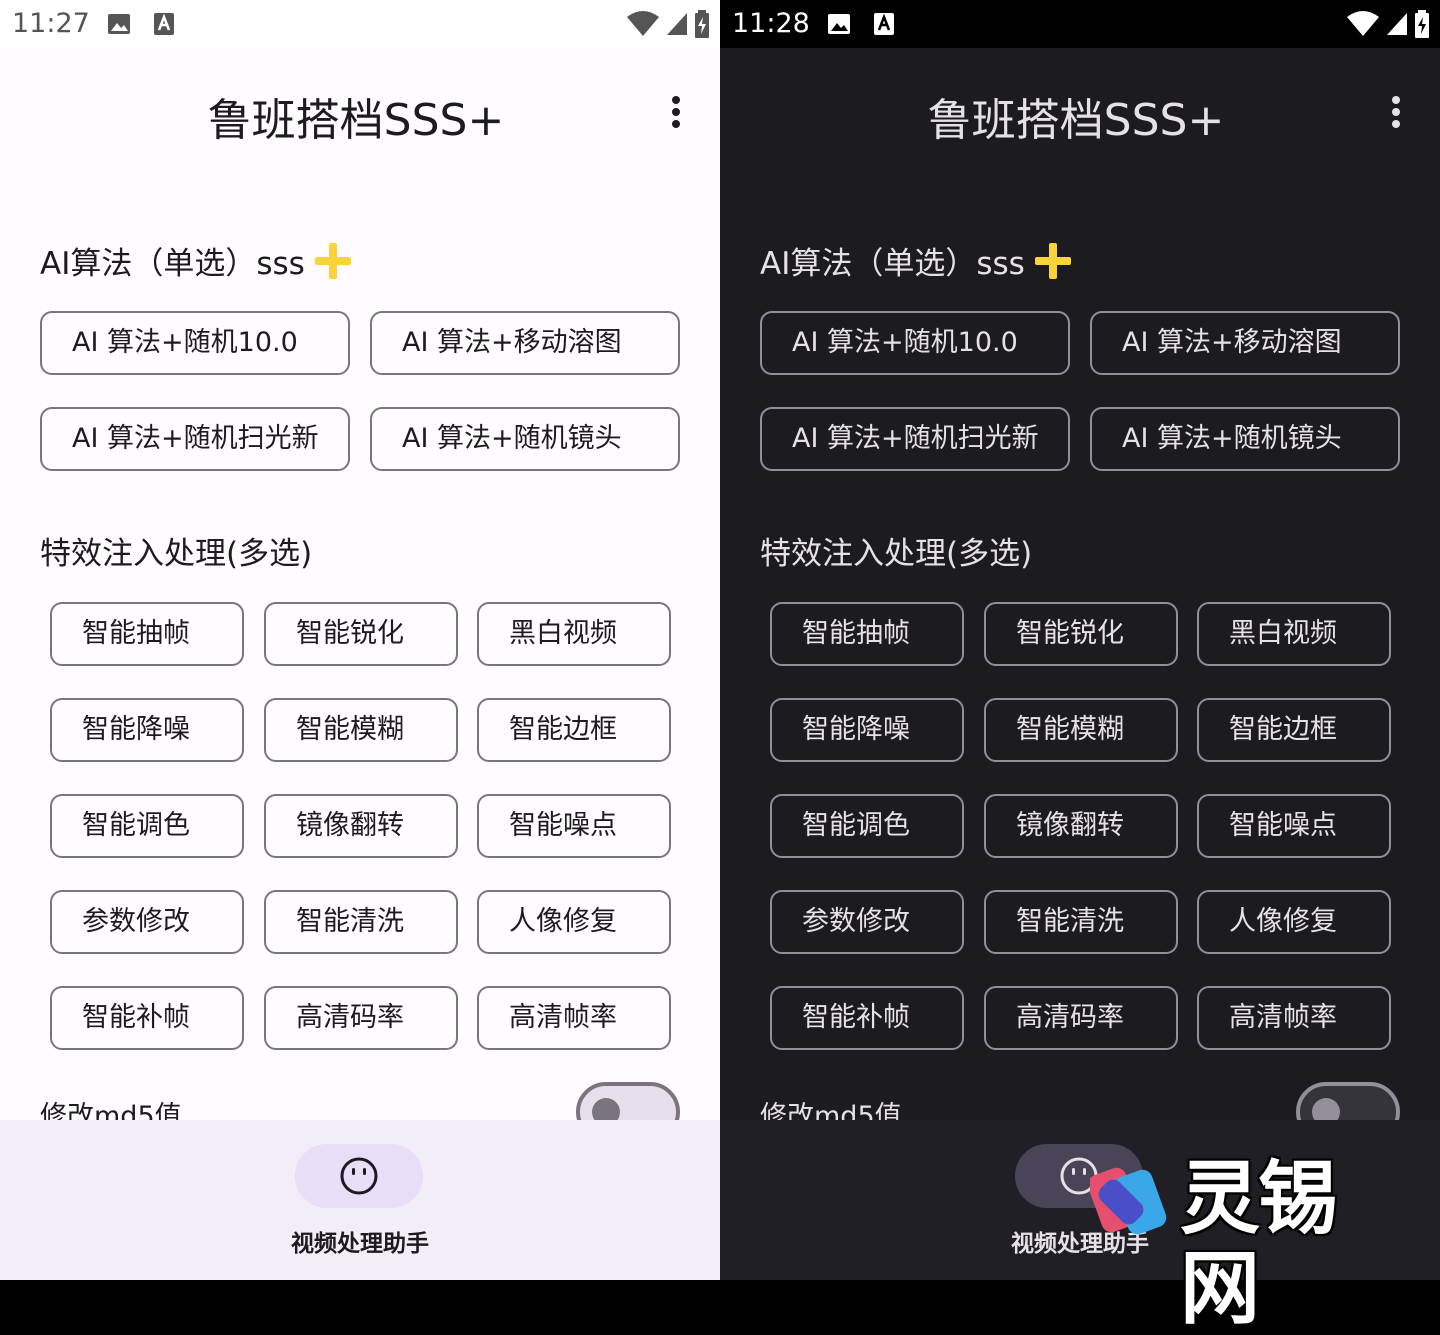 This screenshot has height=1335, width=1440. I want to click on watermark-logo-icon, so click(1127, 1201).